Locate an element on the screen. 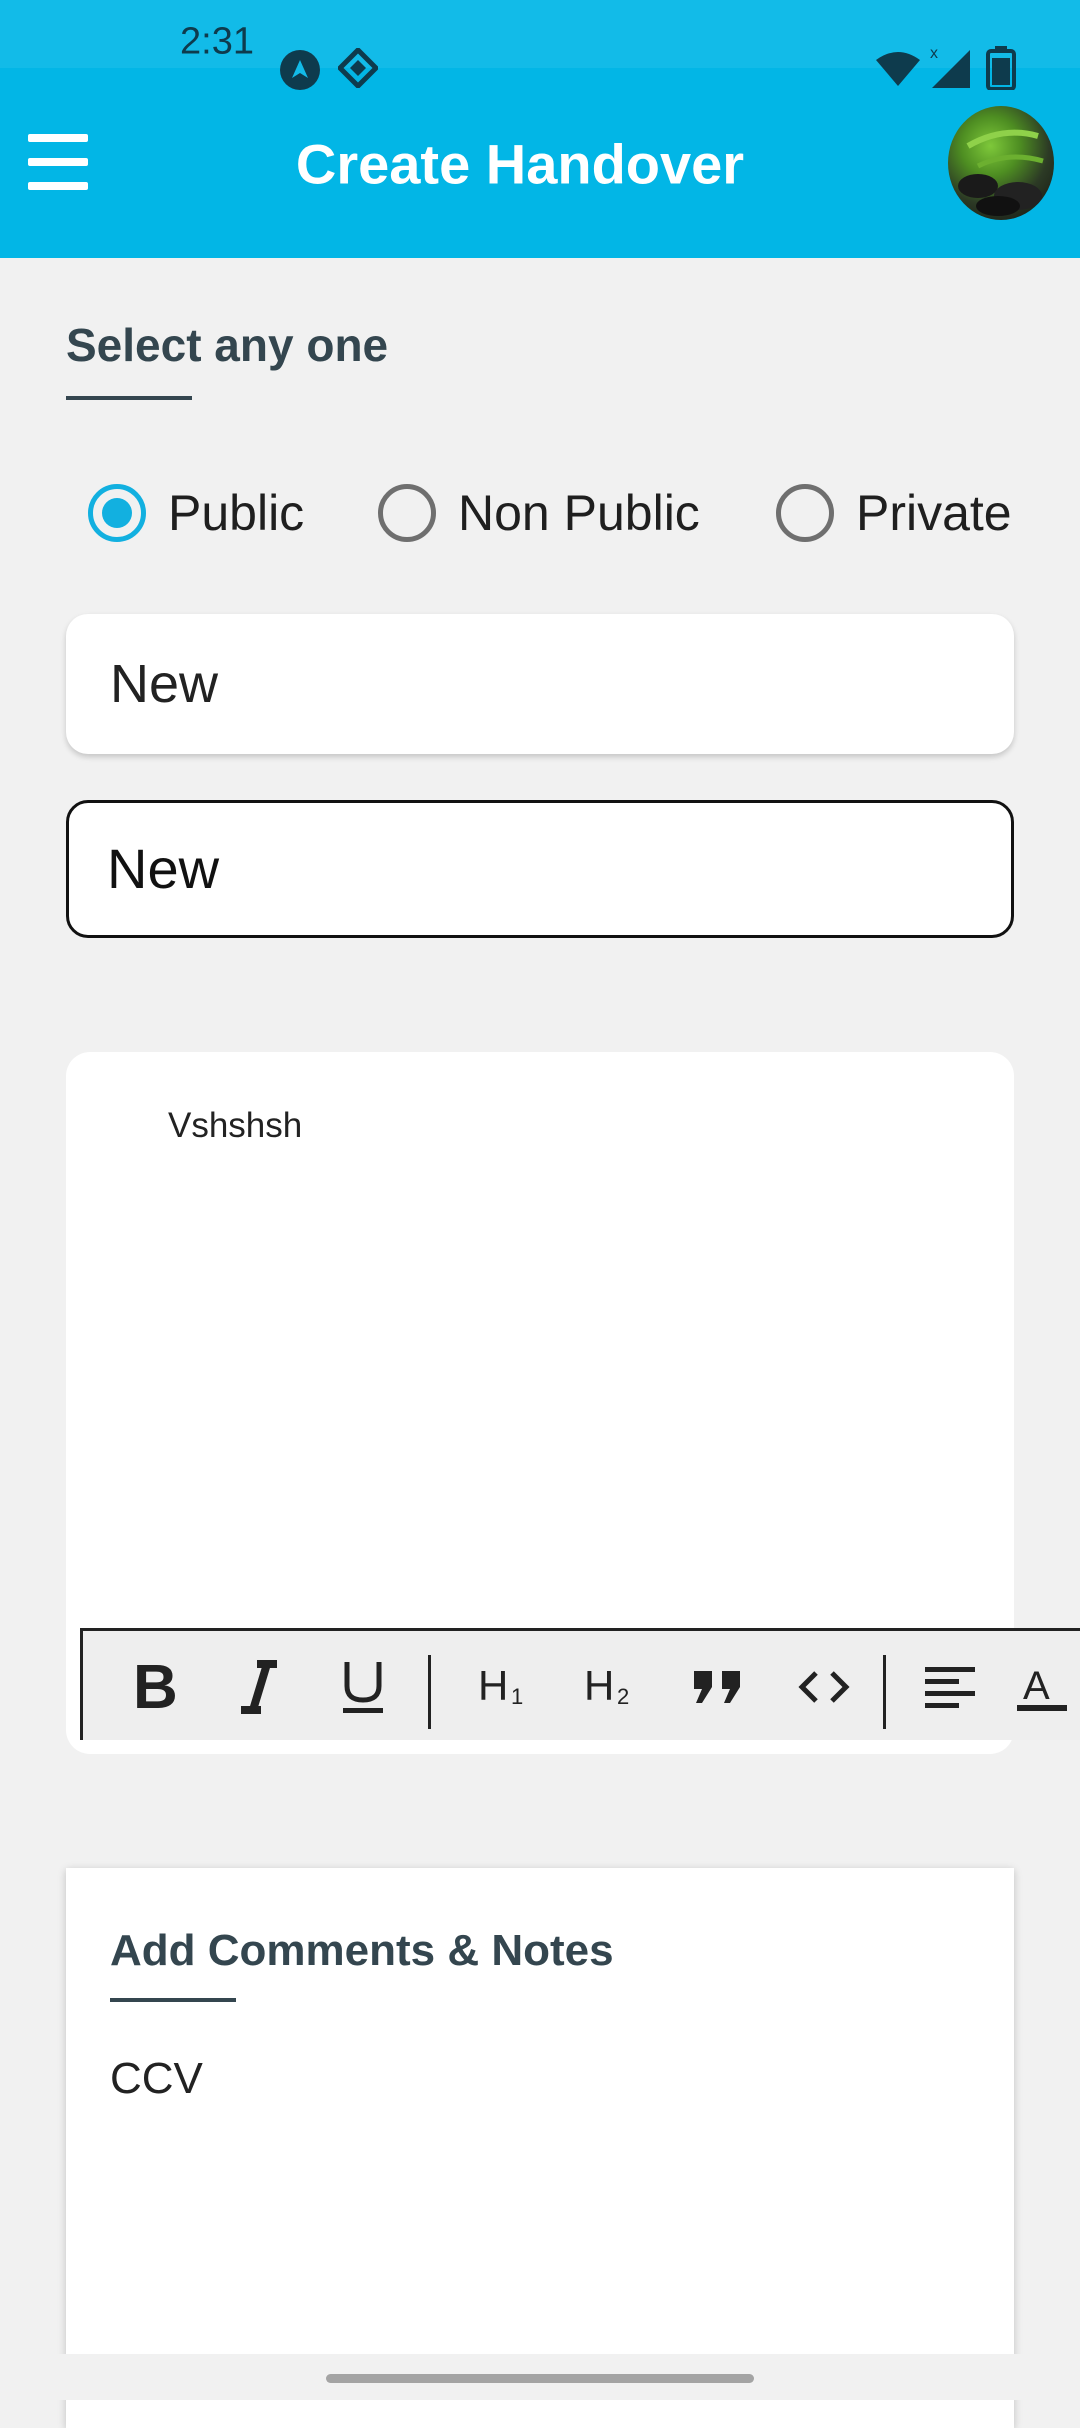  radio-private: Private is located at coordinates (894, 513).